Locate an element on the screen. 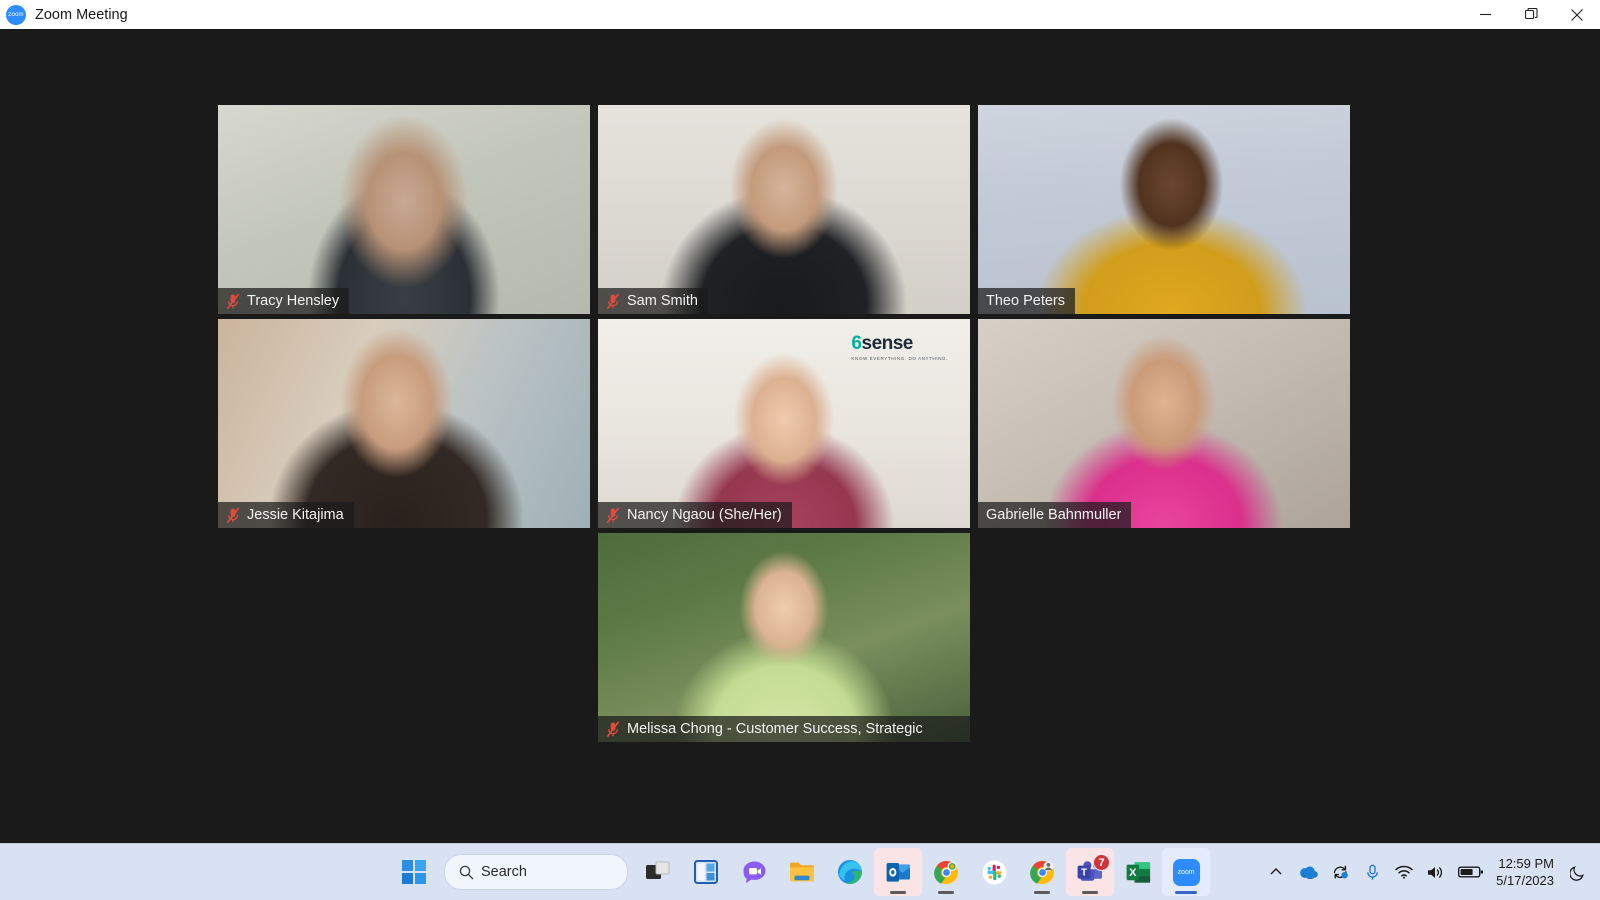 The image size is (1600, 900). participant-name-bar: Jessie Kitajima is located at coordinates (286, 515).